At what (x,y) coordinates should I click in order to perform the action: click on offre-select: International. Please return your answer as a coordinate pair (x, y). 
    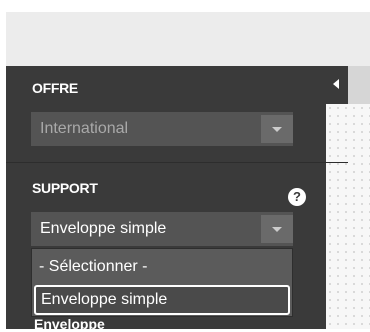
    Looking at the image, I should click on (162, 129).